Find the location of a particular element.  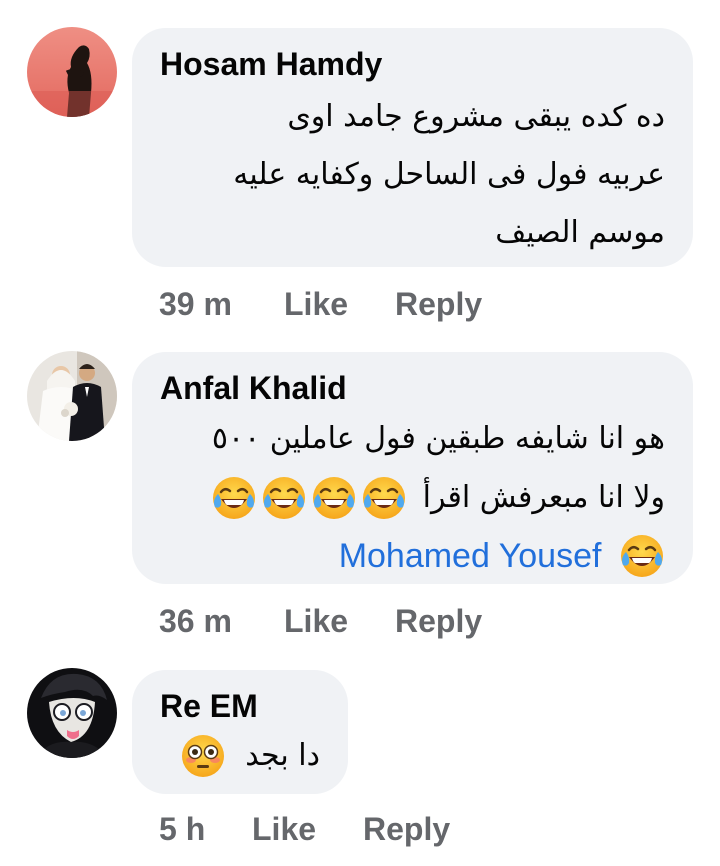

comment-line: عربيه فول فى الساحل وكفايه عليه is located at coordinates (449, 174).